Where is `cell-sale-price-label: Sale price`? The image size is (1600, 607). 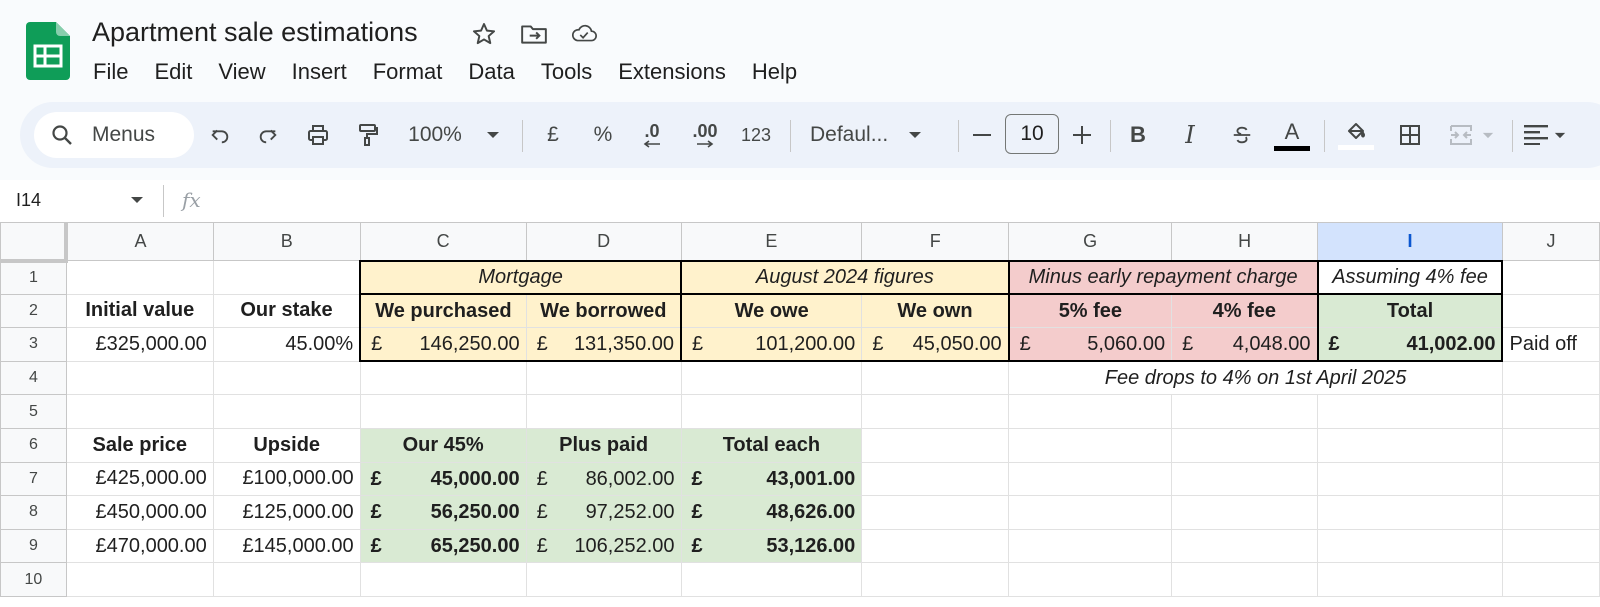 cell-sale-price-label: Sale price is located at coordinates (139, 445).